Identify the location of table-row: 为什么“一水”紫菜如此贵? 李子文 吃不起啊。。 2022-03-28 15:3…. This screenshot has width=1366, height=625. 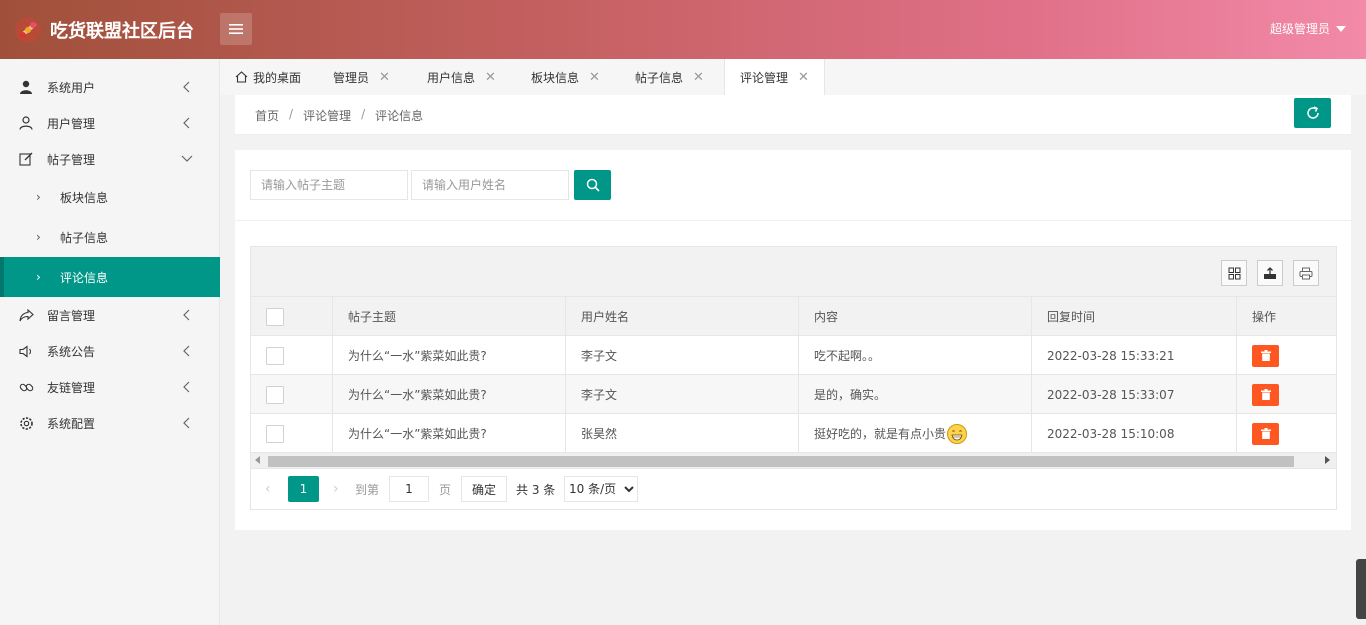
(793, 355).